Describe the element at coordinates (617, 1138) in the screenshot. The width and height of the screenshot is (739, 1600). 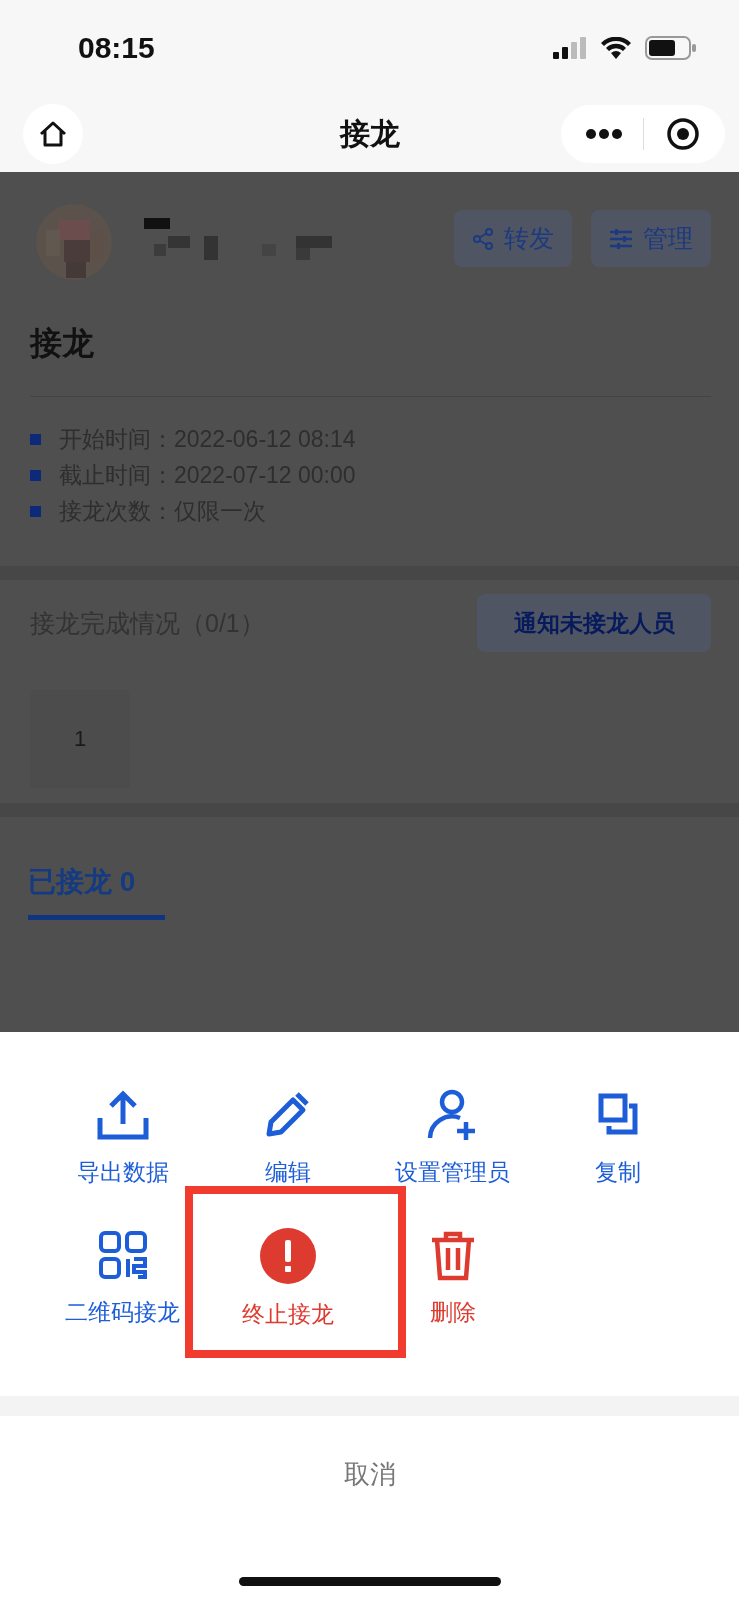
I see `copy-action: 复制` at that location.